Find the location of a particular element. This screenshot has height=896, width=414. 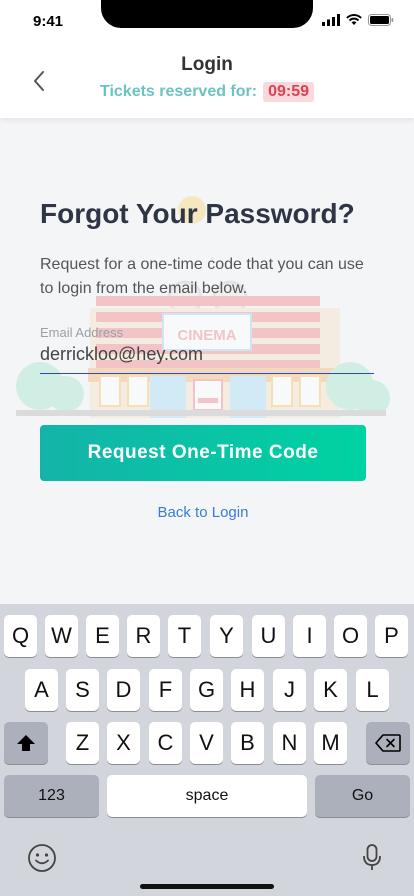

home-indicator is located at coordinates (207, 886).